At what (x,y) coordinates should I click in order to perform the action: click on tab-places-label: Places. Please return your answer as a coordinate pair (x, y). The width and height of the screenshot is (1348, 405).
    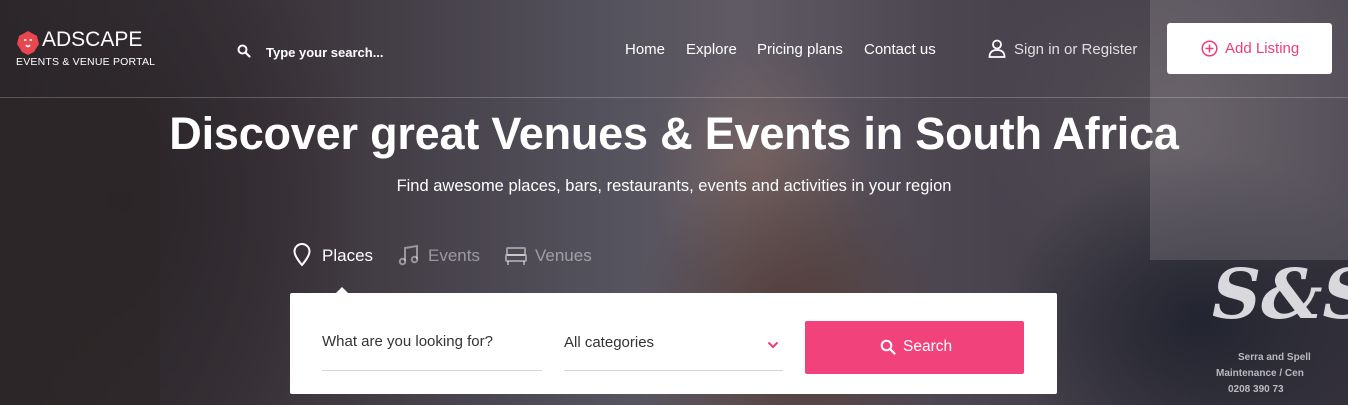
    Looking at the image, I should click on (348, 255).